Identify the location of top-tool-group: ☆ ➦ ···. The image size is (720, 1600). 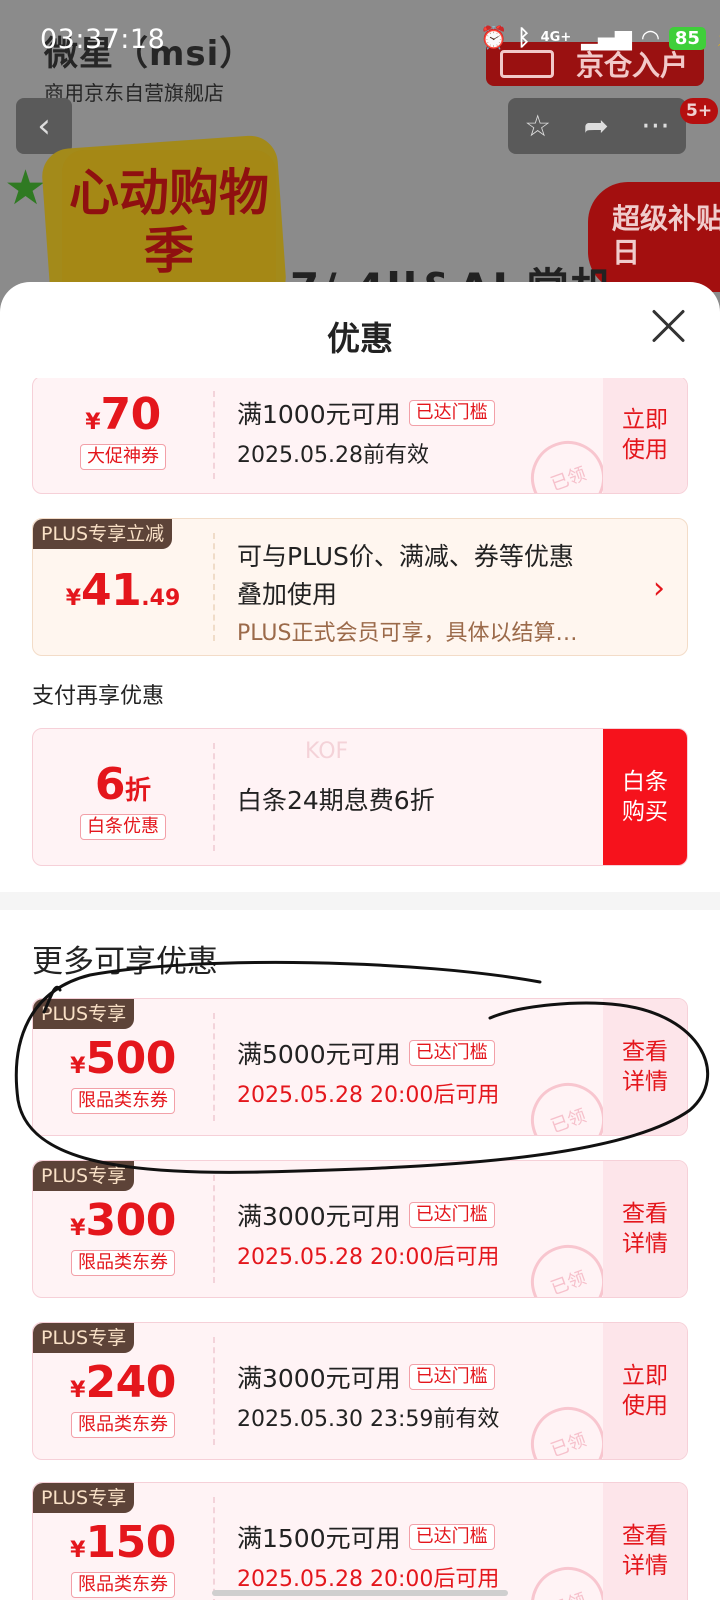
(597, 126).